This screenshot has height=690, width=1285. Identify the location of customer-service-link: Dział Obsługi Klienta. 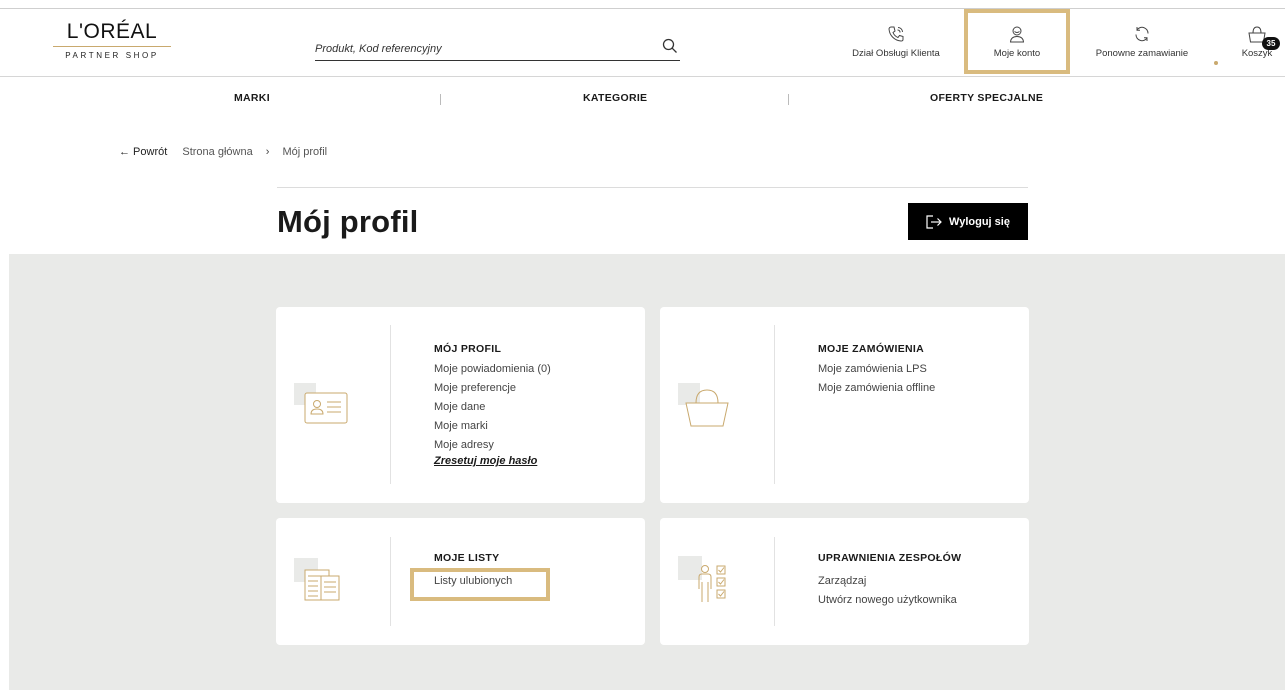
(896, 49).